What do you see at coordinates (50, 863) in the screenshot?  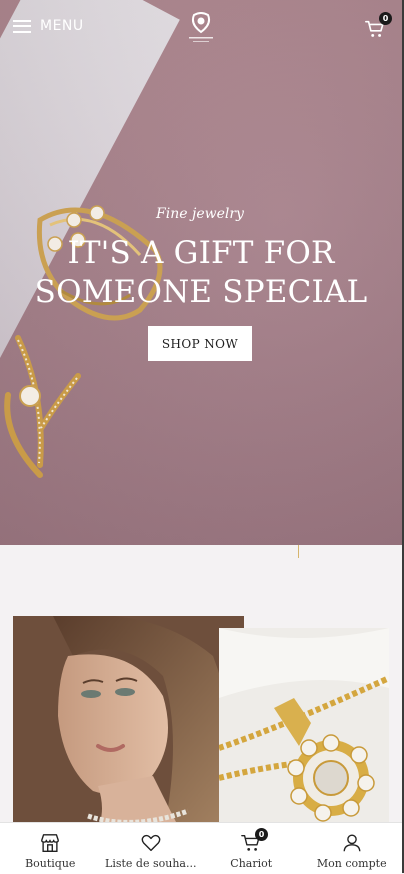 I see `nav-label-boutique: Boutique` at bounding box center [50, 863].